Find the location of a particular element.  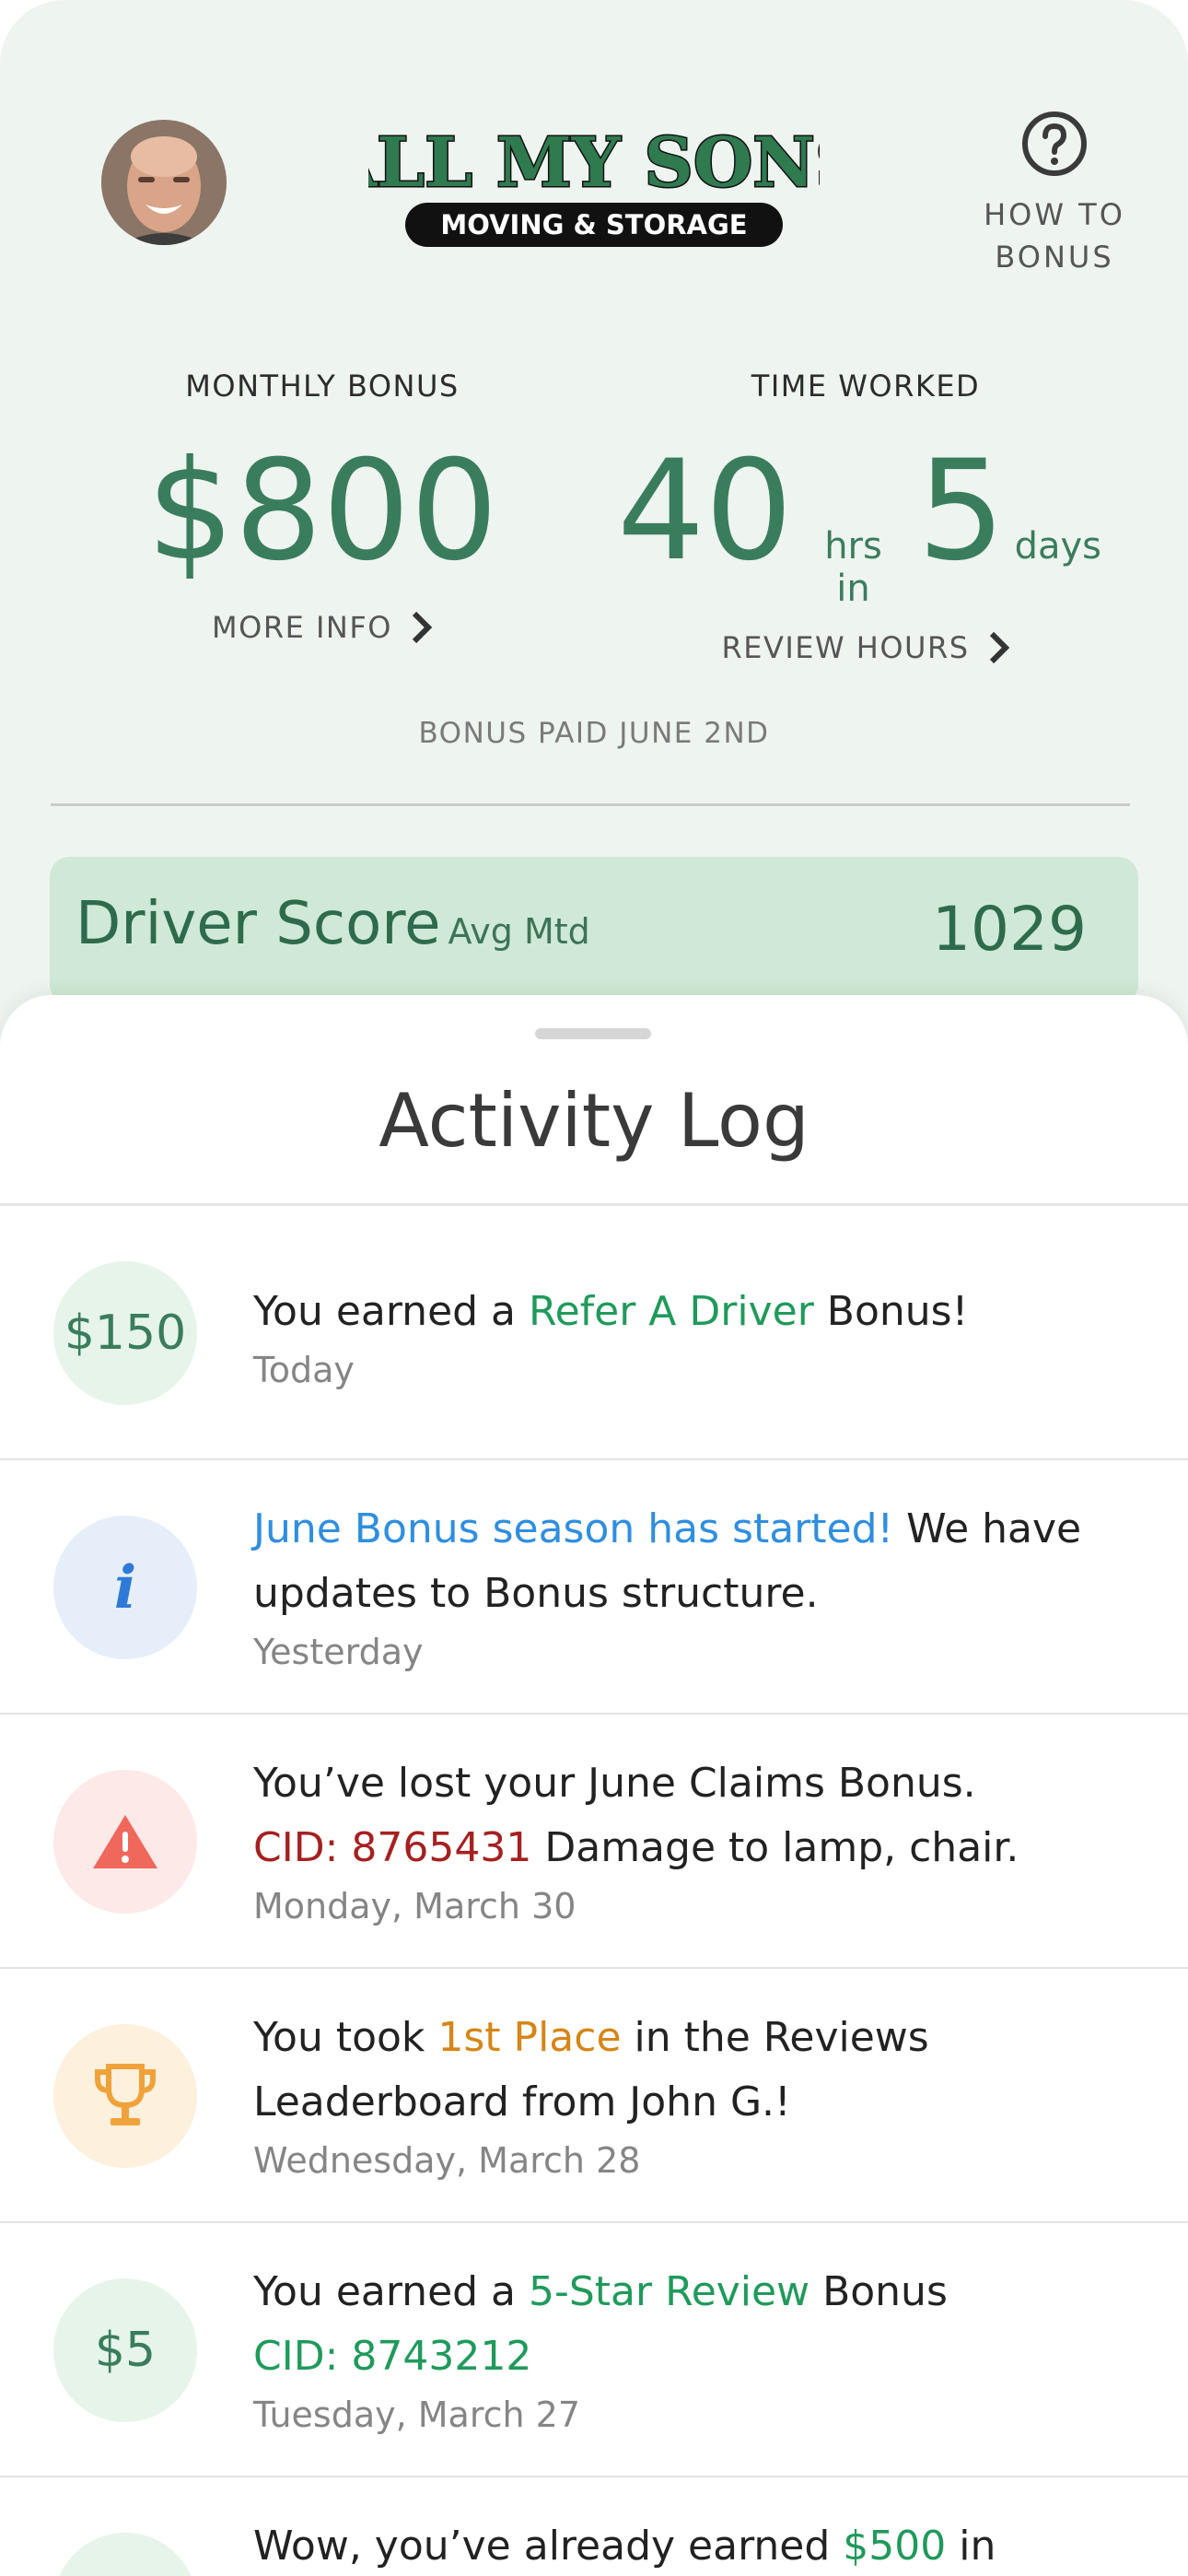

claim-id: CID: 8743212 is located at coordinates (393, 2356).